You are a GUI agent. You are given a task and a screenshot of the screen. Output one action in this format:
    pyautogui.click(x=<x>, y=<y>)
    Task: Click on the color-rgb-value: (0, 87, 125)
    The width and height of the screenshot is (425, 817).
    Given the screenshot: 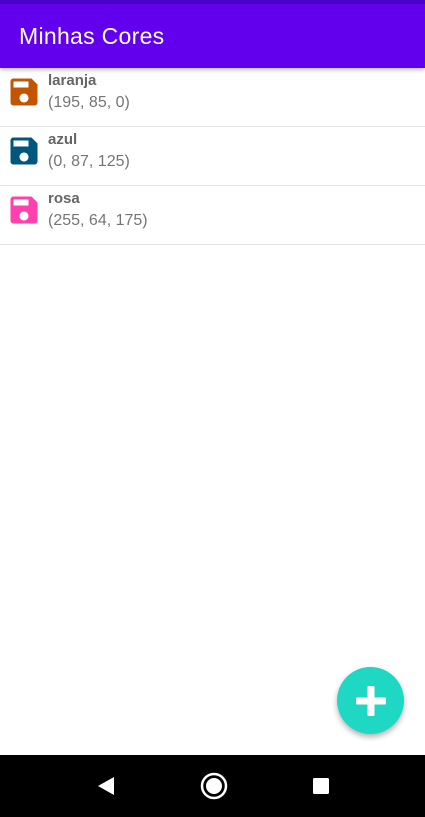 What is the action you would take?
    pyautogui.click(x=89, y=161)
    